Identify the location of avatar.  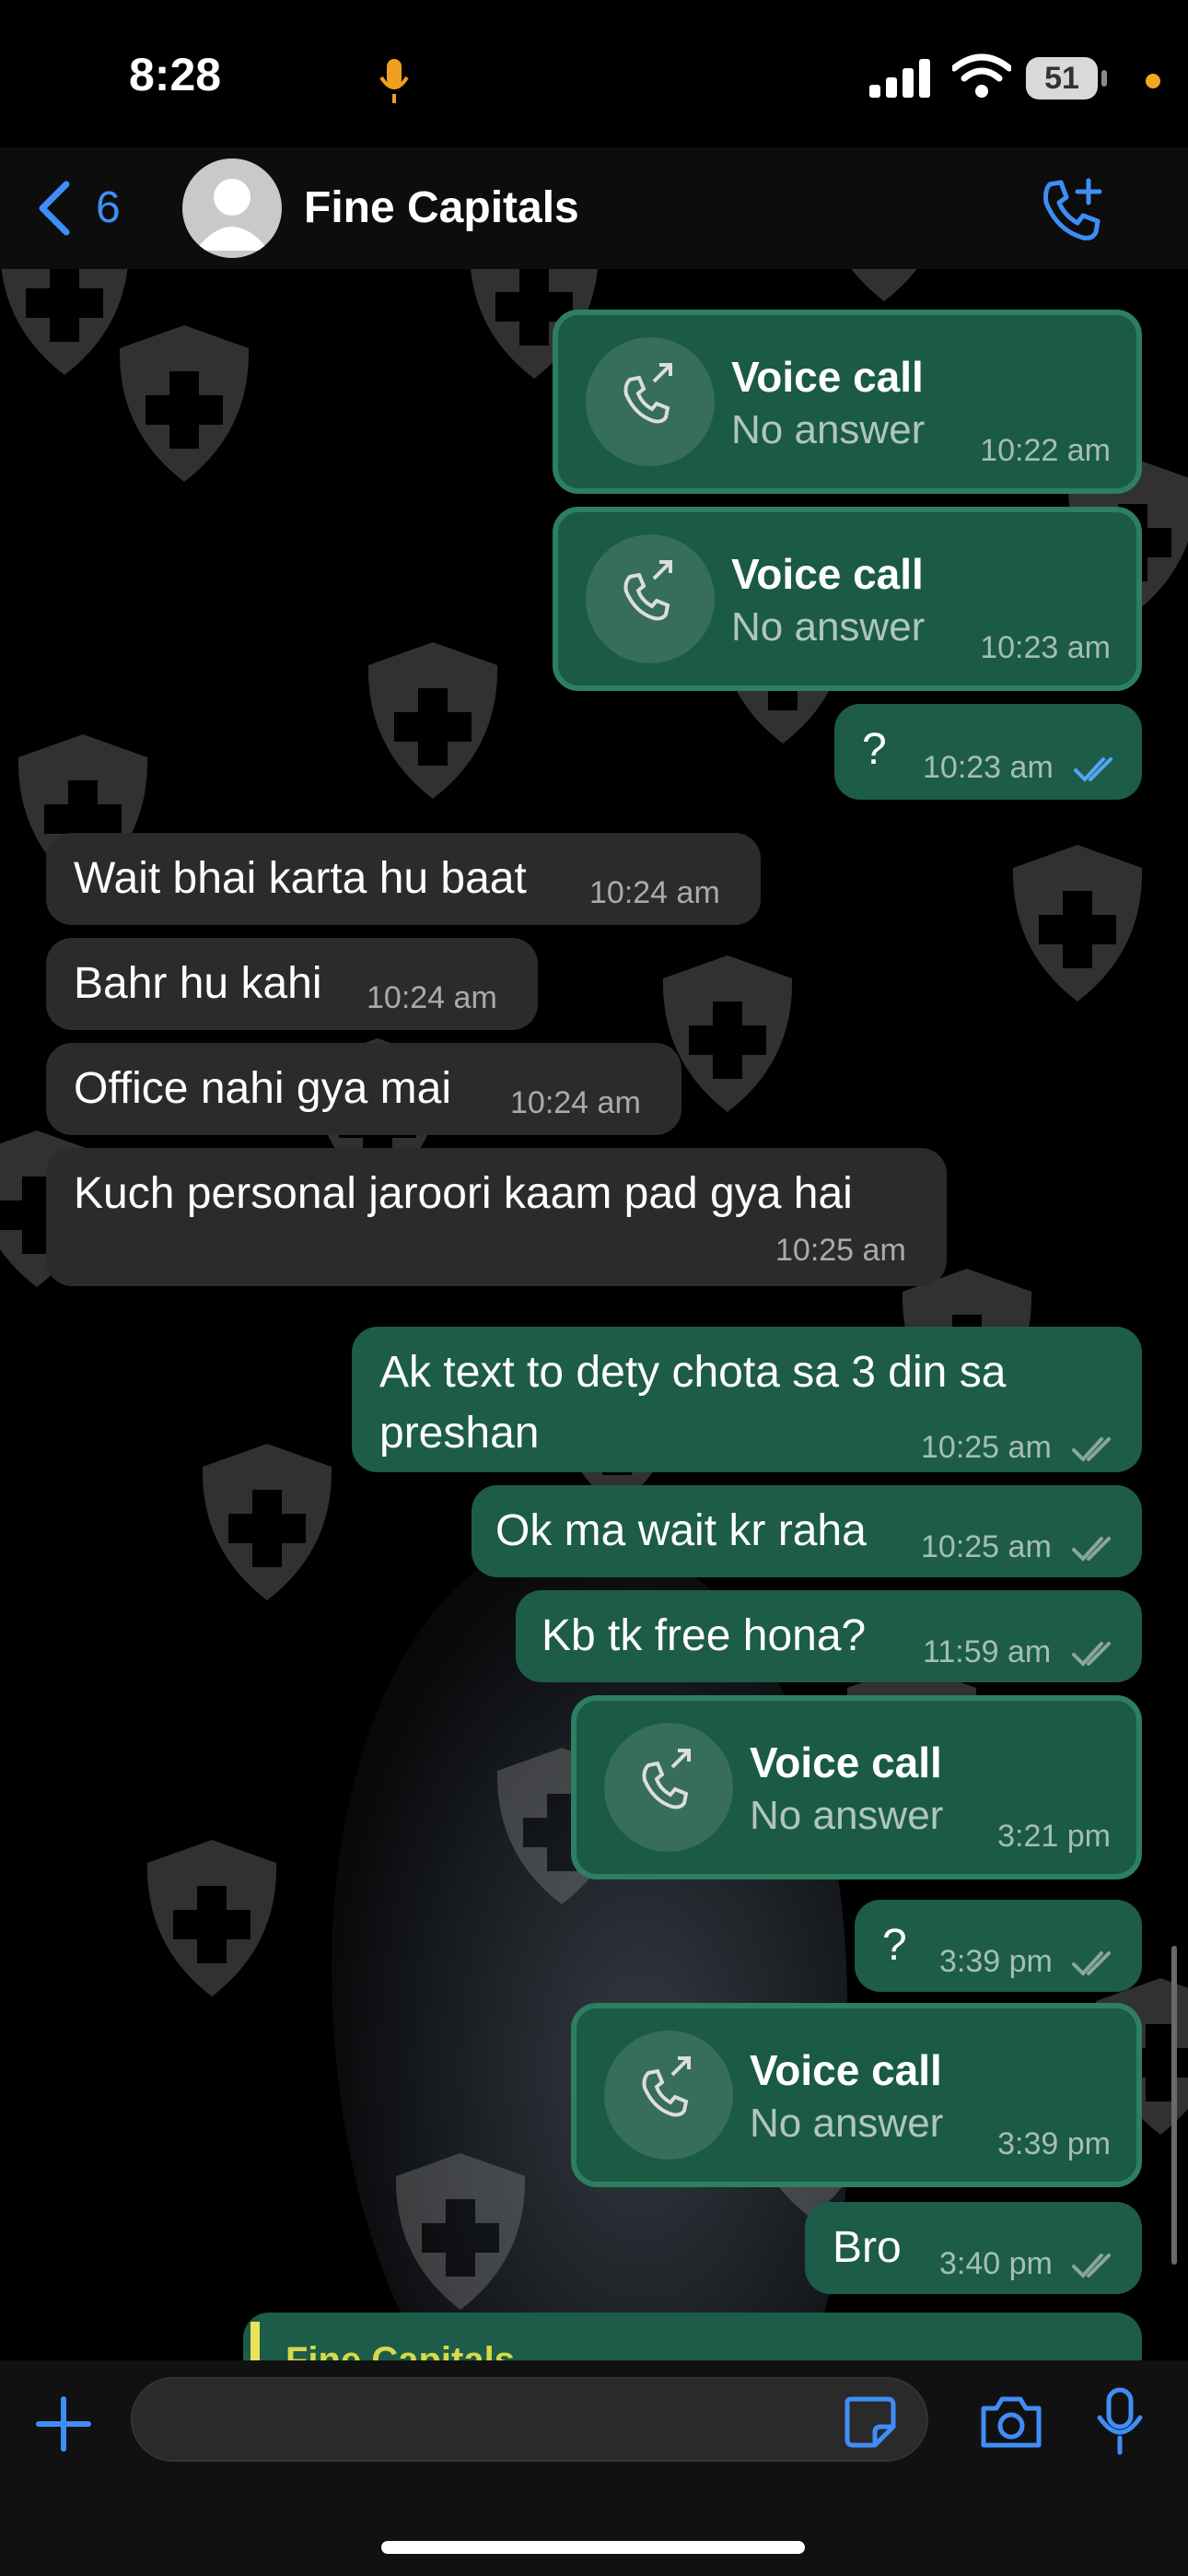
(232, 208).